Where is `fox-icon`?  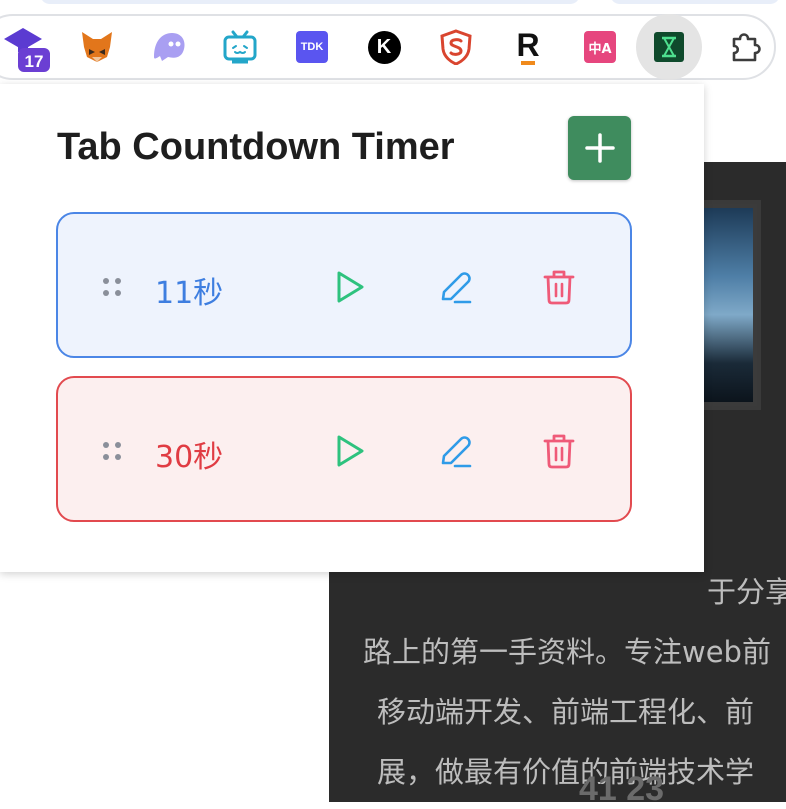
fox-icon is located at coordinates (97, 47).